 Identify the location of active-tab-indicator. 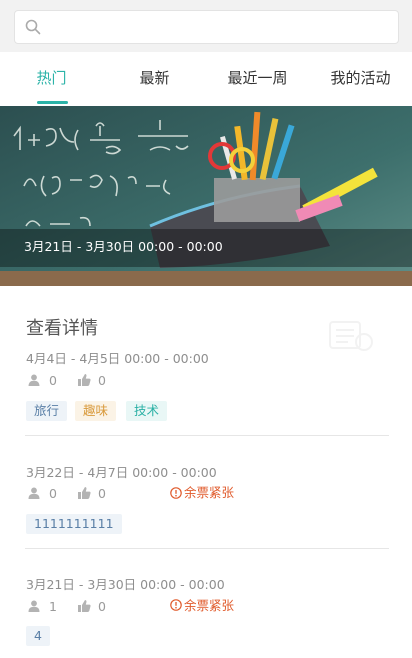
(52, 102).